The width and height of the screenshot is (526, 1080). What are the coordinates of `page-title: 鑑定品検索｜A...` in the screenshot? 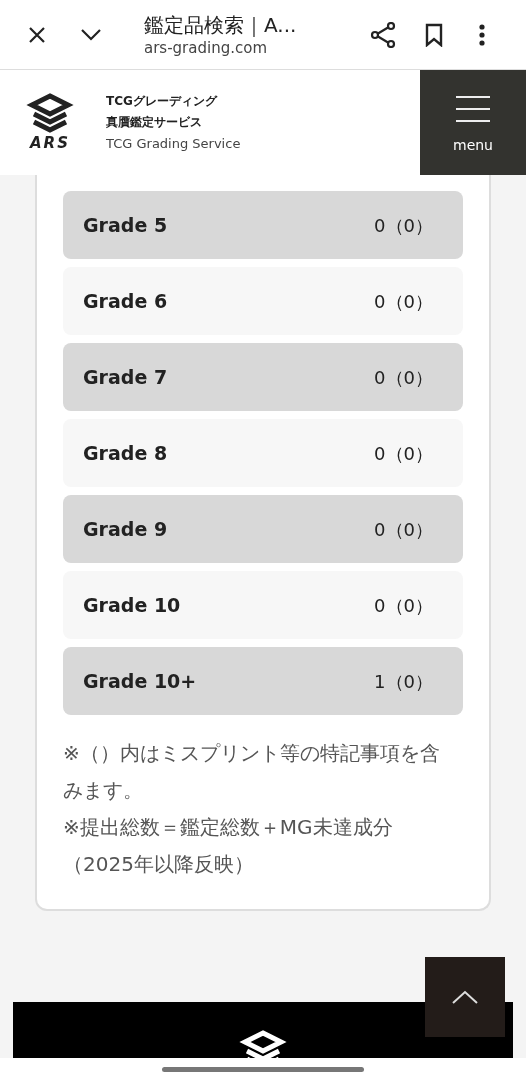 It's located at (221, 24).